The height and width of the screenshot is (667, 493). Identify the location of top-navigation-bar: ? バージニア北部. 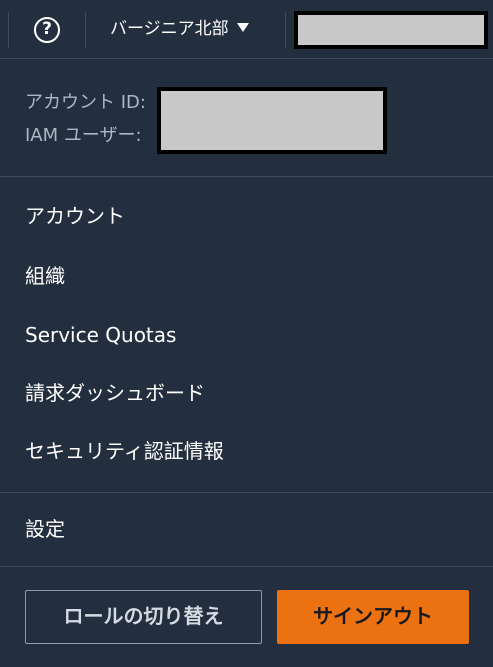
(246, 29).